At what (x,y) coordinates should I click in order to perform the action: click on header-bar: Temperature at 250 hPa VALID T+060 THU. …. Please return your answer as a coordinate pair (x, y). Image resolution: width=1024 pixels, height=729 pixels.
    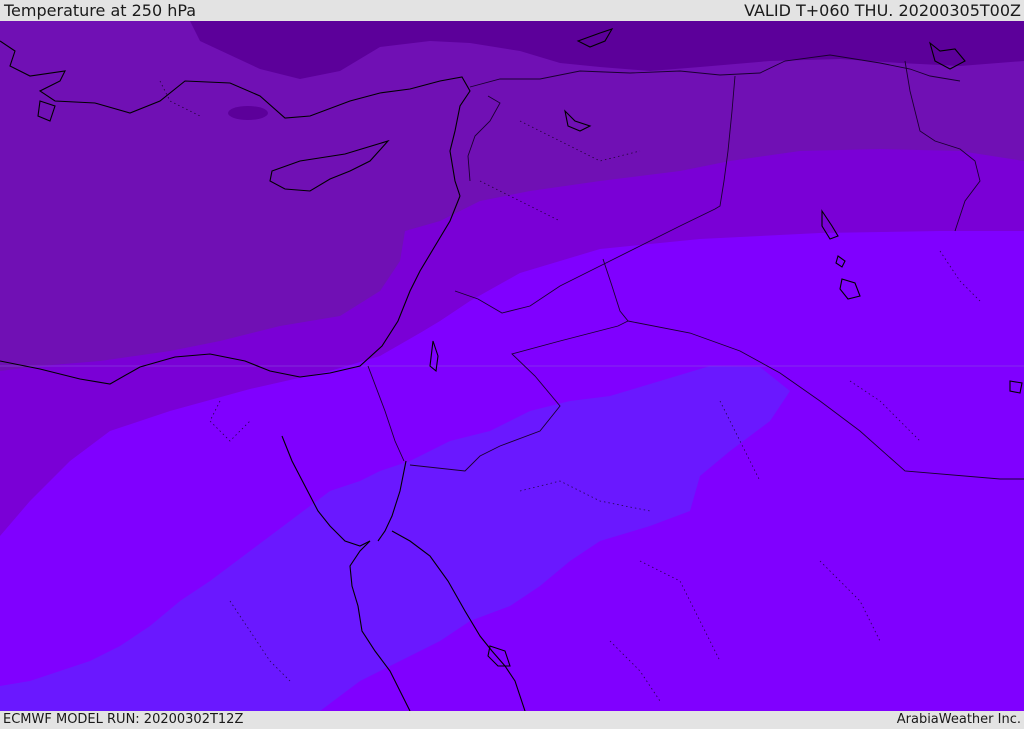
    Looking at the image, I should click on (512, 10).